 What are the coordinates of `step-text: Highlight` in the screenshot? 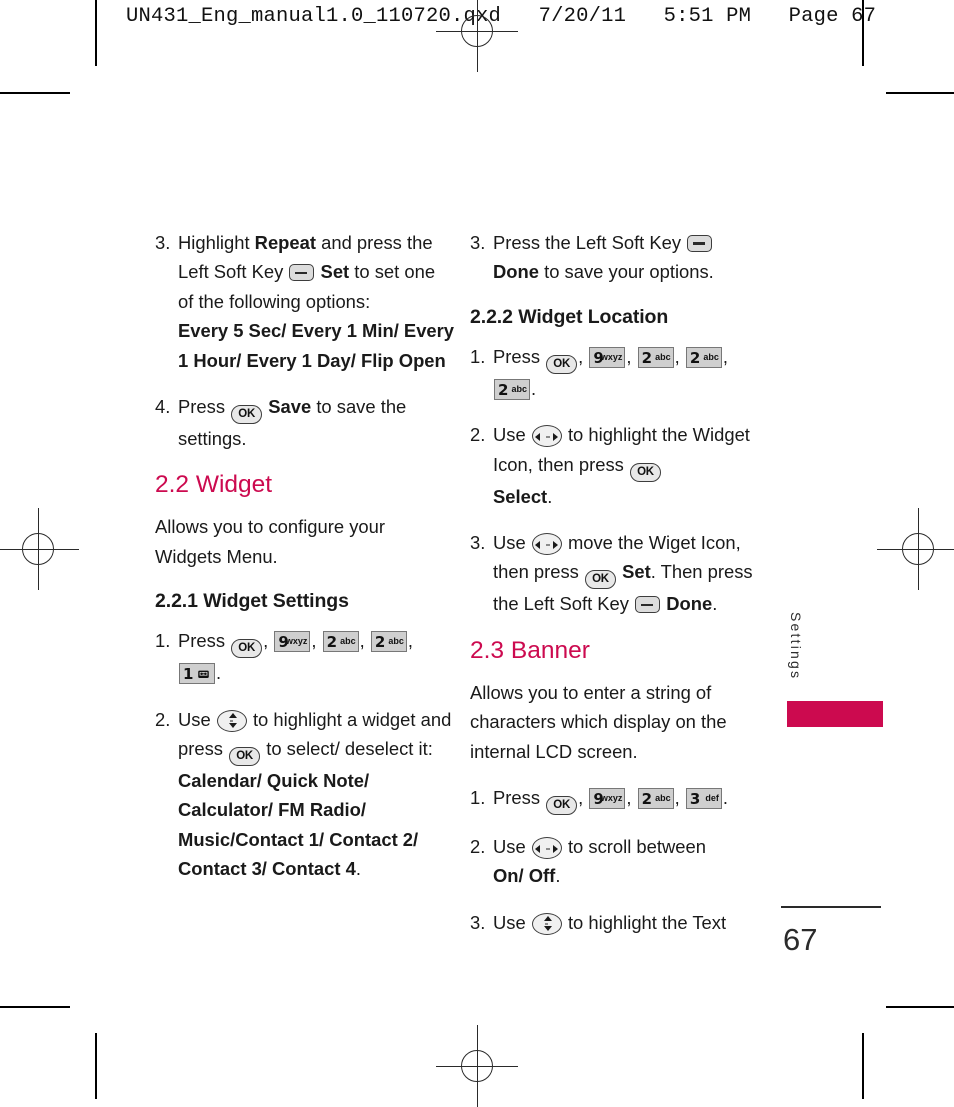 It's located at (216, 242).